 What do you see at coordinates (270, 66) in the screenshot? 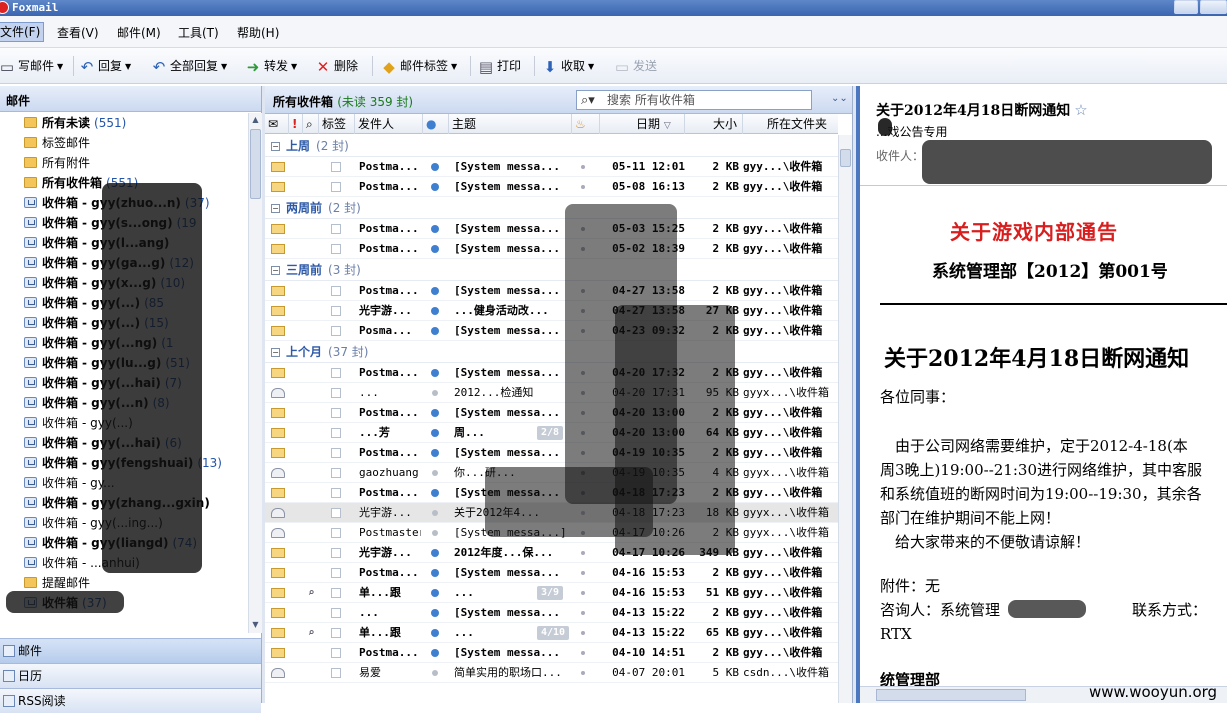
I see `forward-button: ➜ 转发 ▼` at bounding box center [270, 66].